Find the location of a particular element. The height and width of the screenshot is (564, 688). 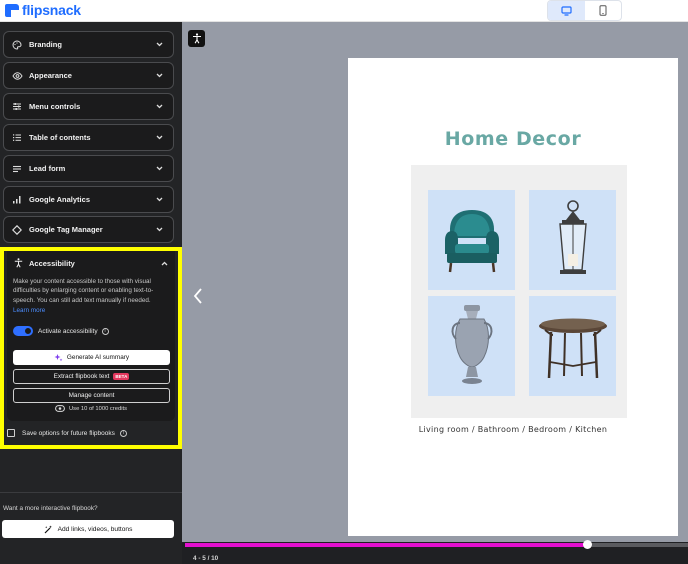

section-appearance: Appearance is located at coordinates (88, 75).